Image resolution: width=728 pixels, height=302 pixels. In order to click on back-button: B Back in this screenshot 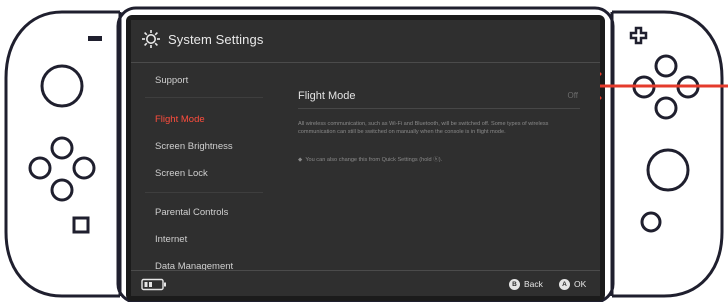, I will do `click(526, 284)`.